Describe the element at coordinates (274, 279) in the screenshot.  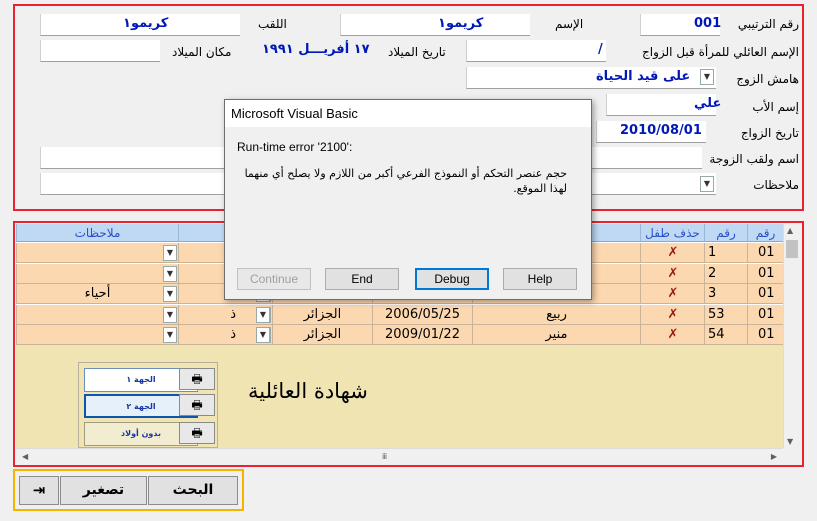
I see `dialog-continue-button: Continue` at that location.